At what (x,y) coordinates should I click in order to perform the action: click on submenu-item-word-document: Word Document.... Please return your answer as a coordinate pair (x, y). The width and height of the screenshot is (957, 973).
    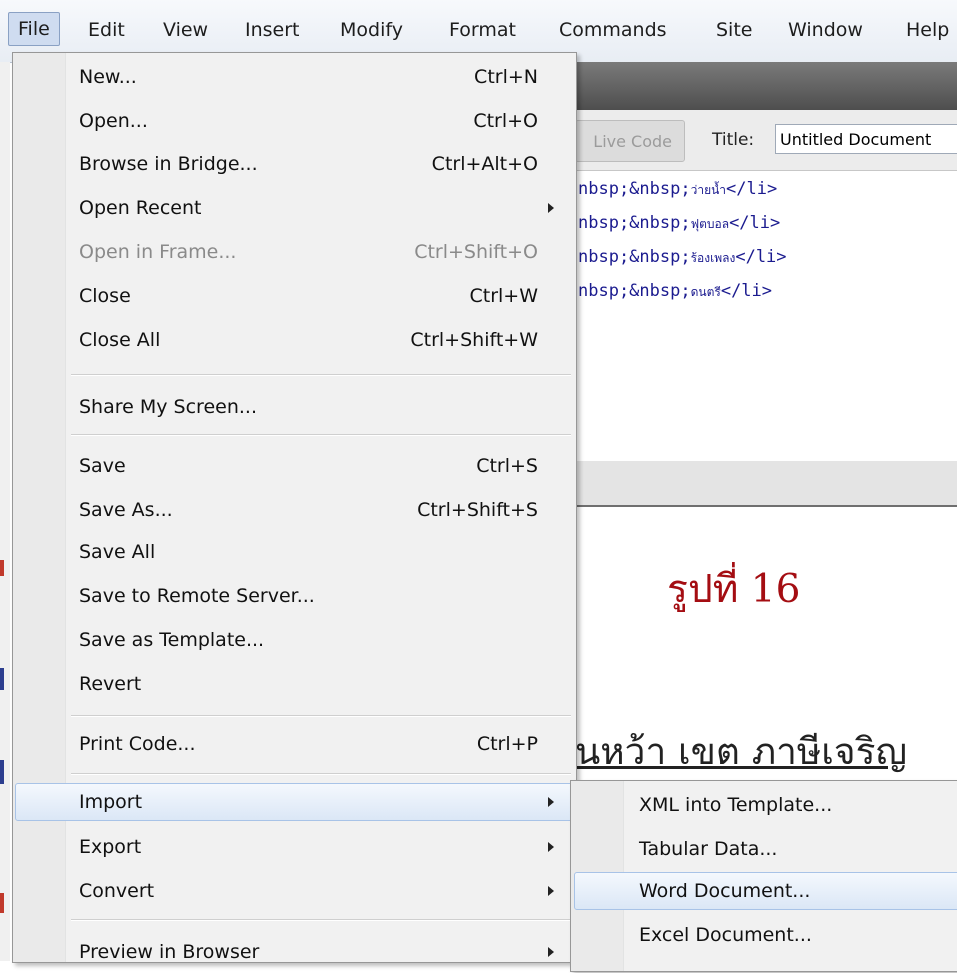
    Looking at the image, I should click on (764, 891).